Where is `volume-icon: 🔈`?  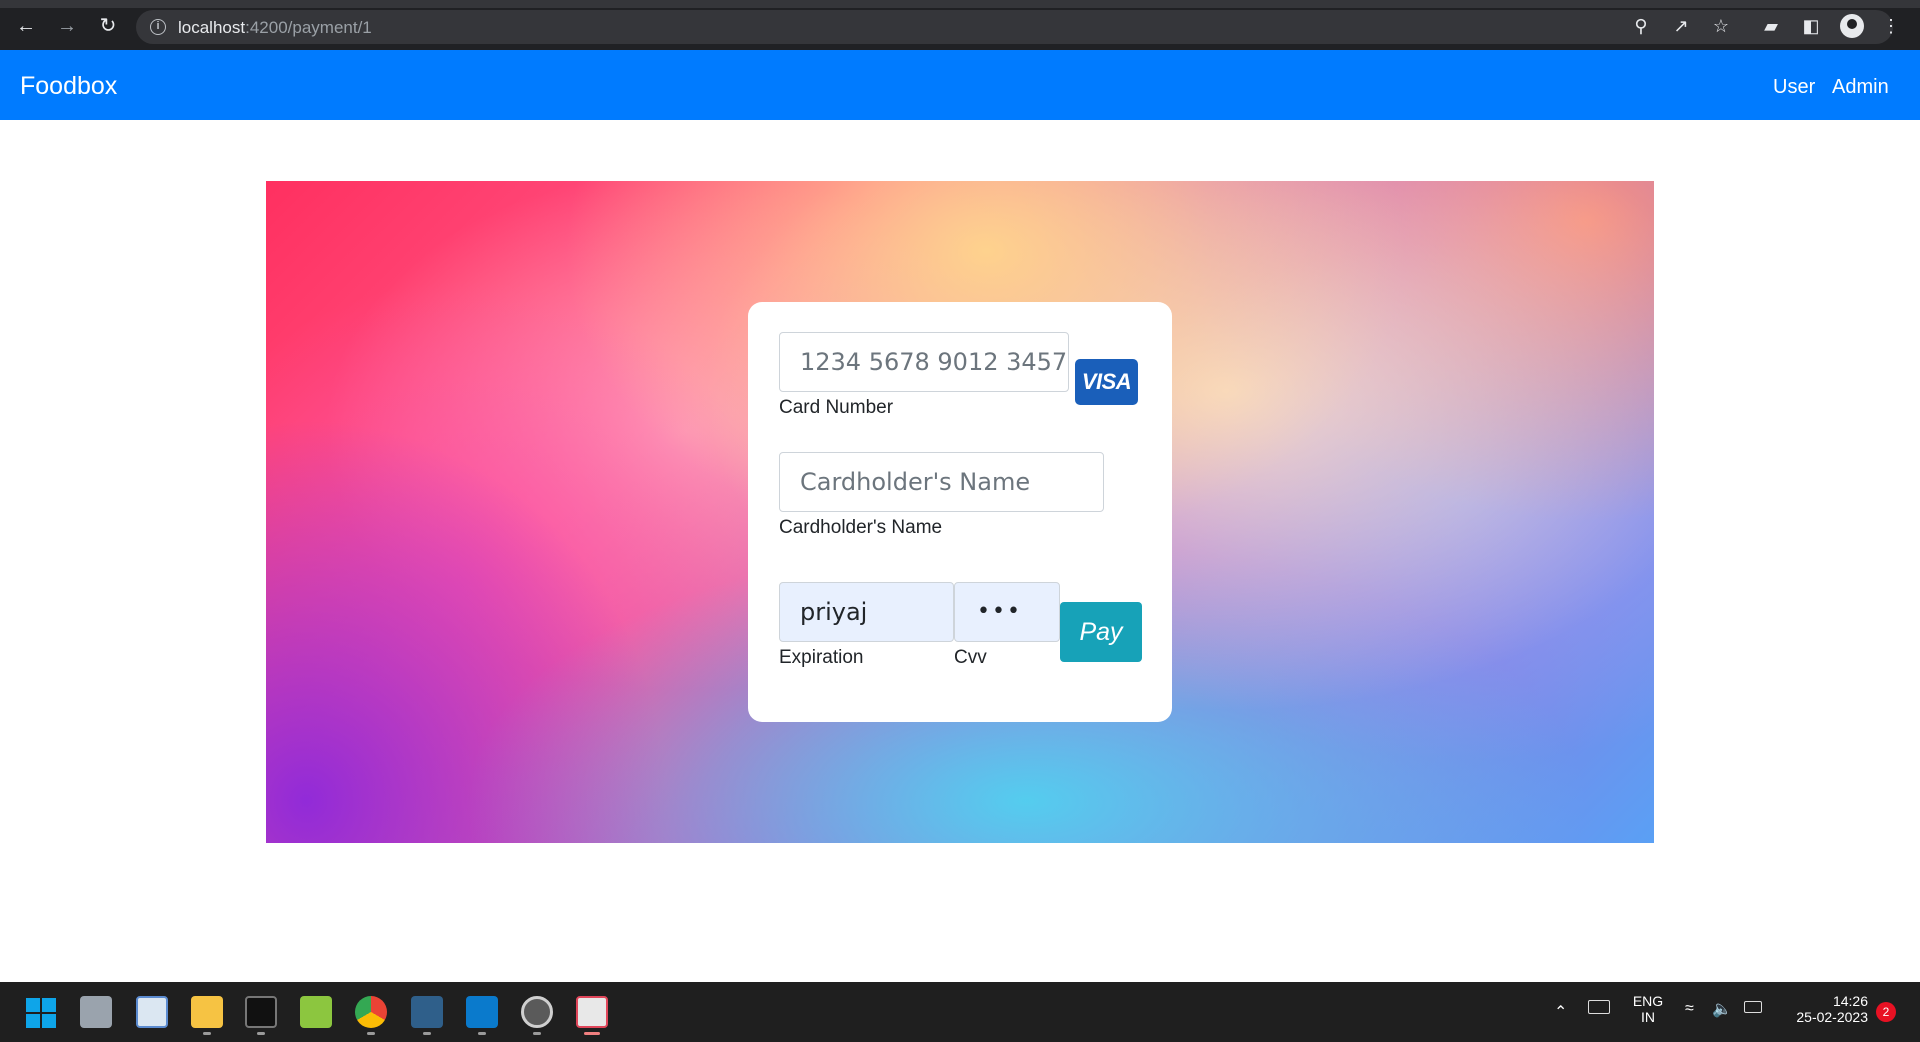 volume-icon: 🔈 is located at coordinates (1722, 1009).